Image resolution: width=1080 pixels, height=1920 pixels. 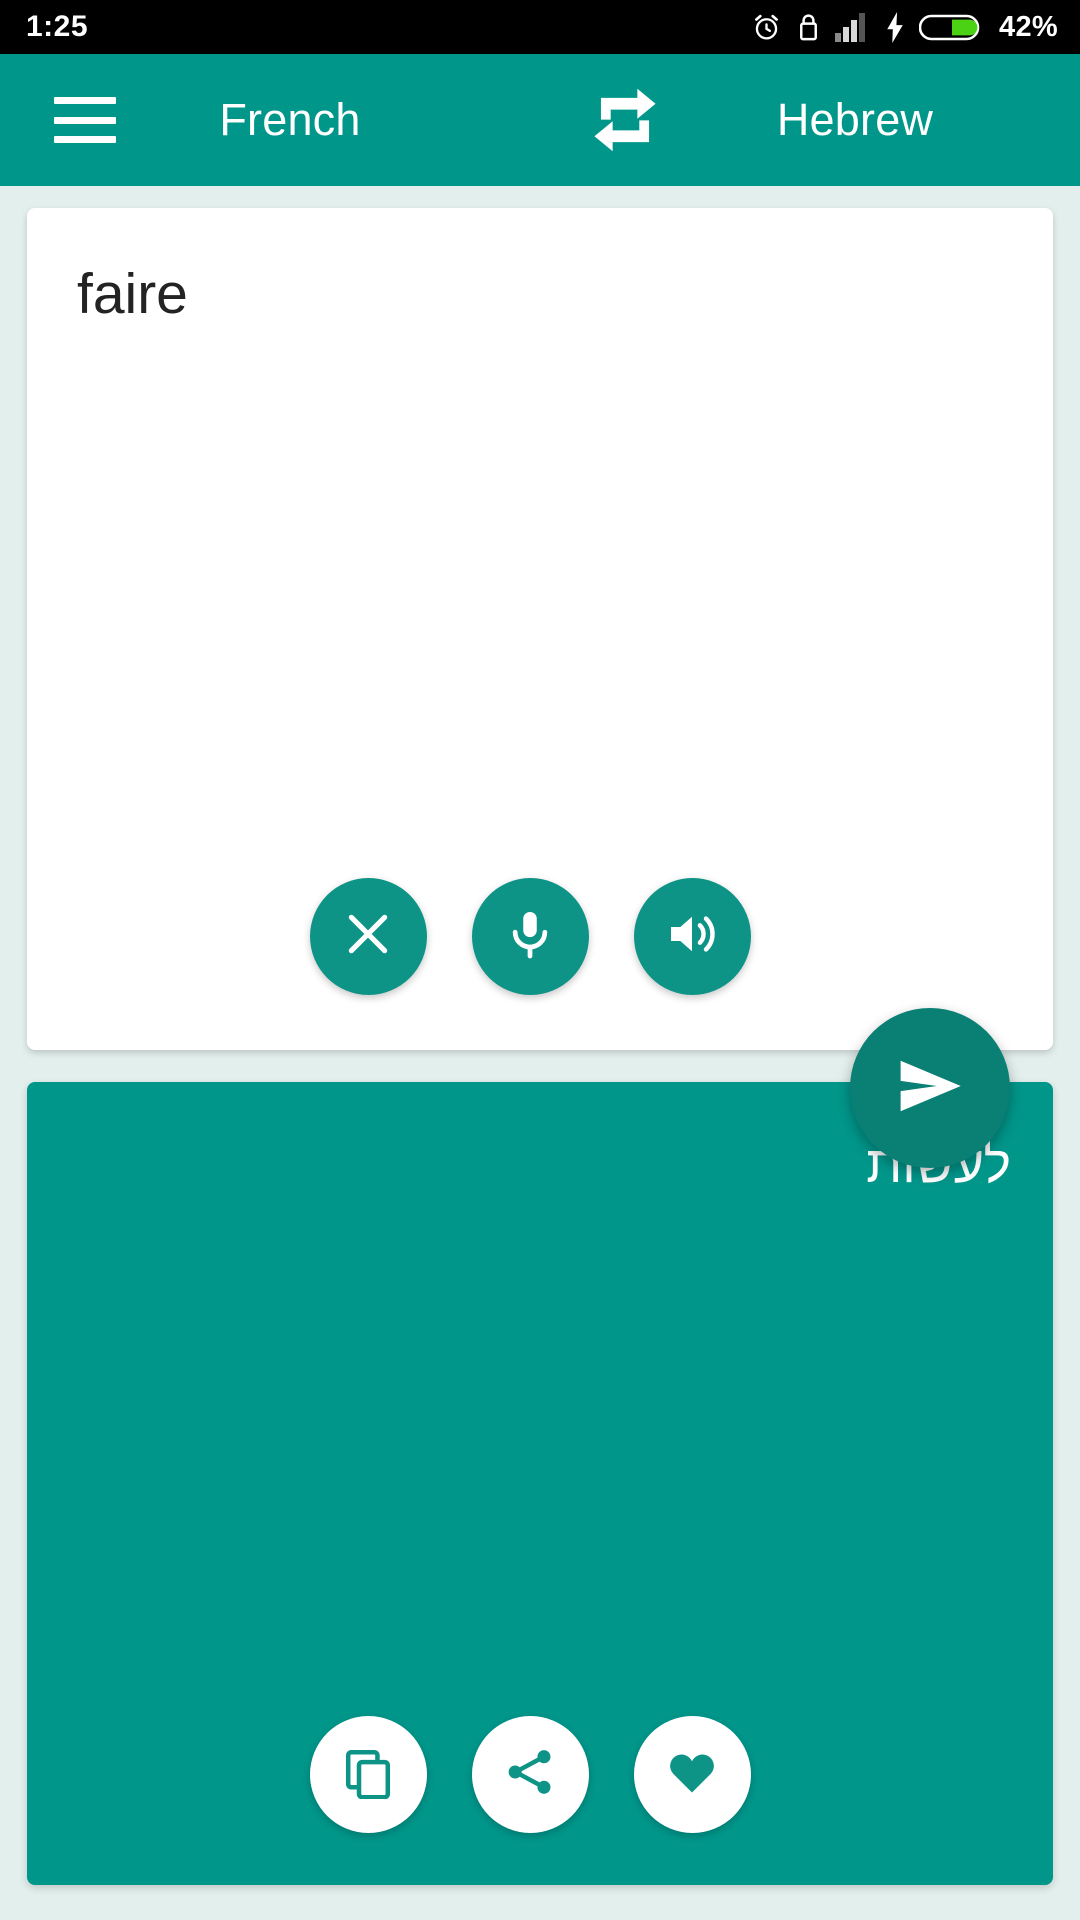 What do you see at coordinates (290, 120) in the screenshot?
I see `source-language-button: French` at bounding box center [290, 120].